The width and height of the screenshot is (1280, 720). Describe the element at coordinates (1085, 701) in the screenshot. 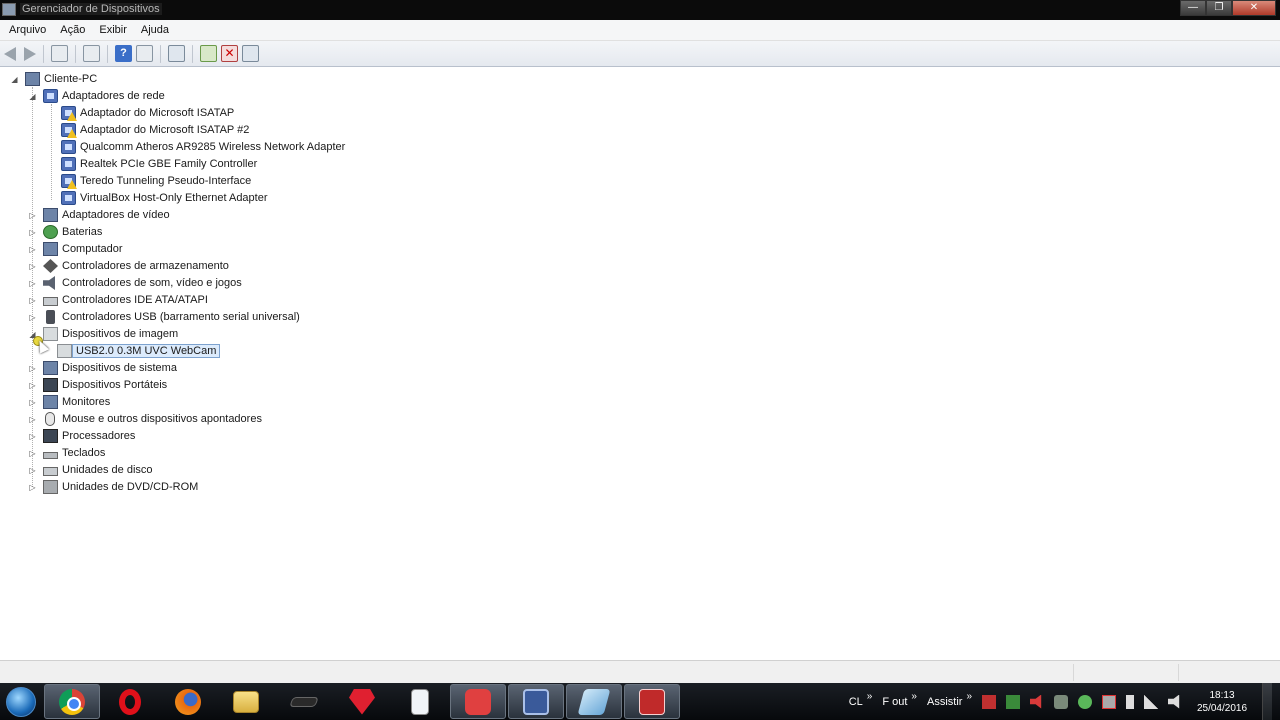

I see `update-icon` at that location.